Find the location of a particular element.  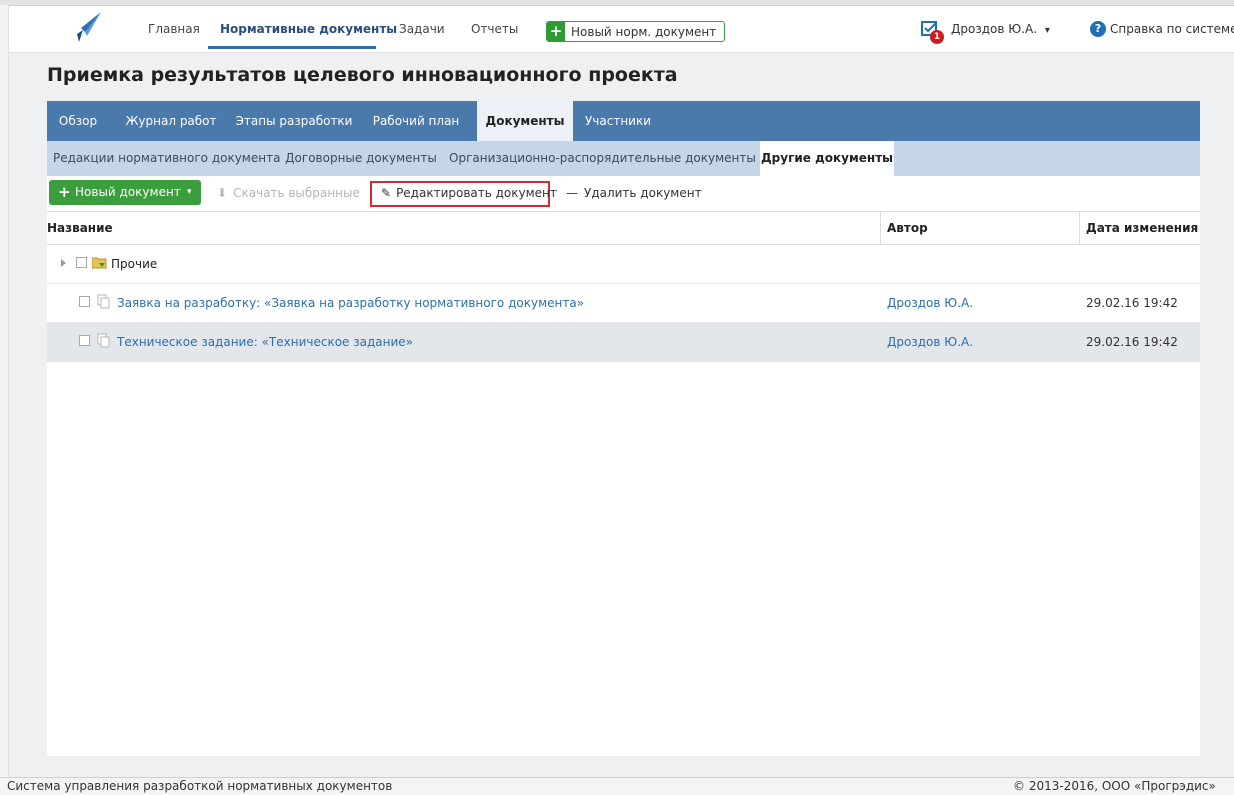

download-selected-button: ⬇ Скачать выбранные is located at coordinates (288, 193).